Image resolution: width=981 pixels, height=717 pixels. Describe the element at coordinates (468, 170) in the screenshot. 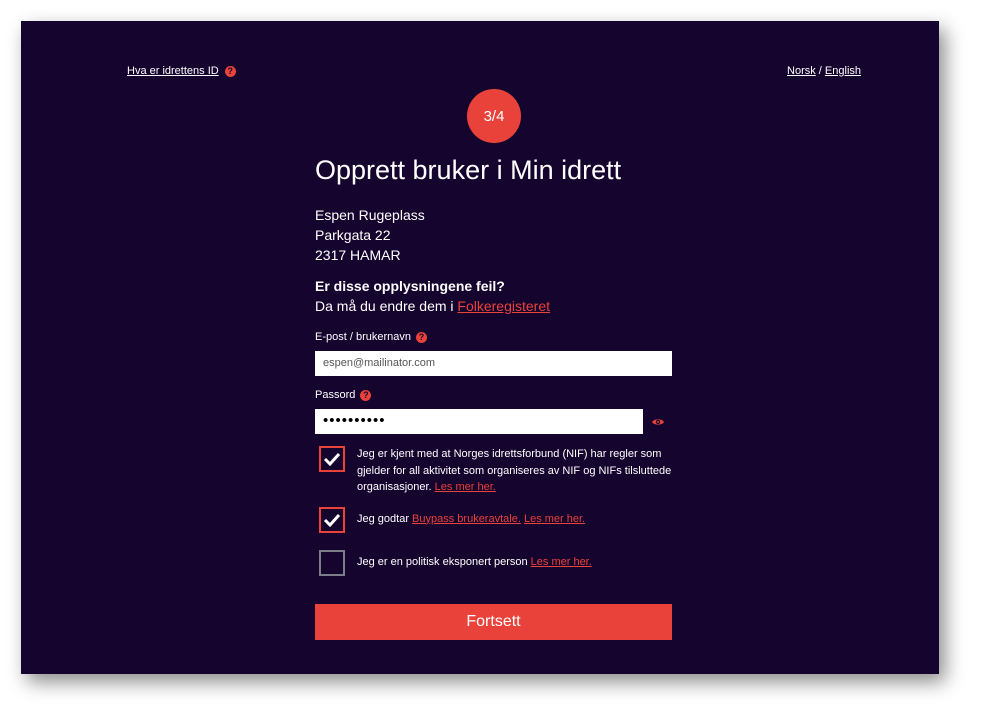

I see `page-title: Opprett bruker i Min idrett` at that location.